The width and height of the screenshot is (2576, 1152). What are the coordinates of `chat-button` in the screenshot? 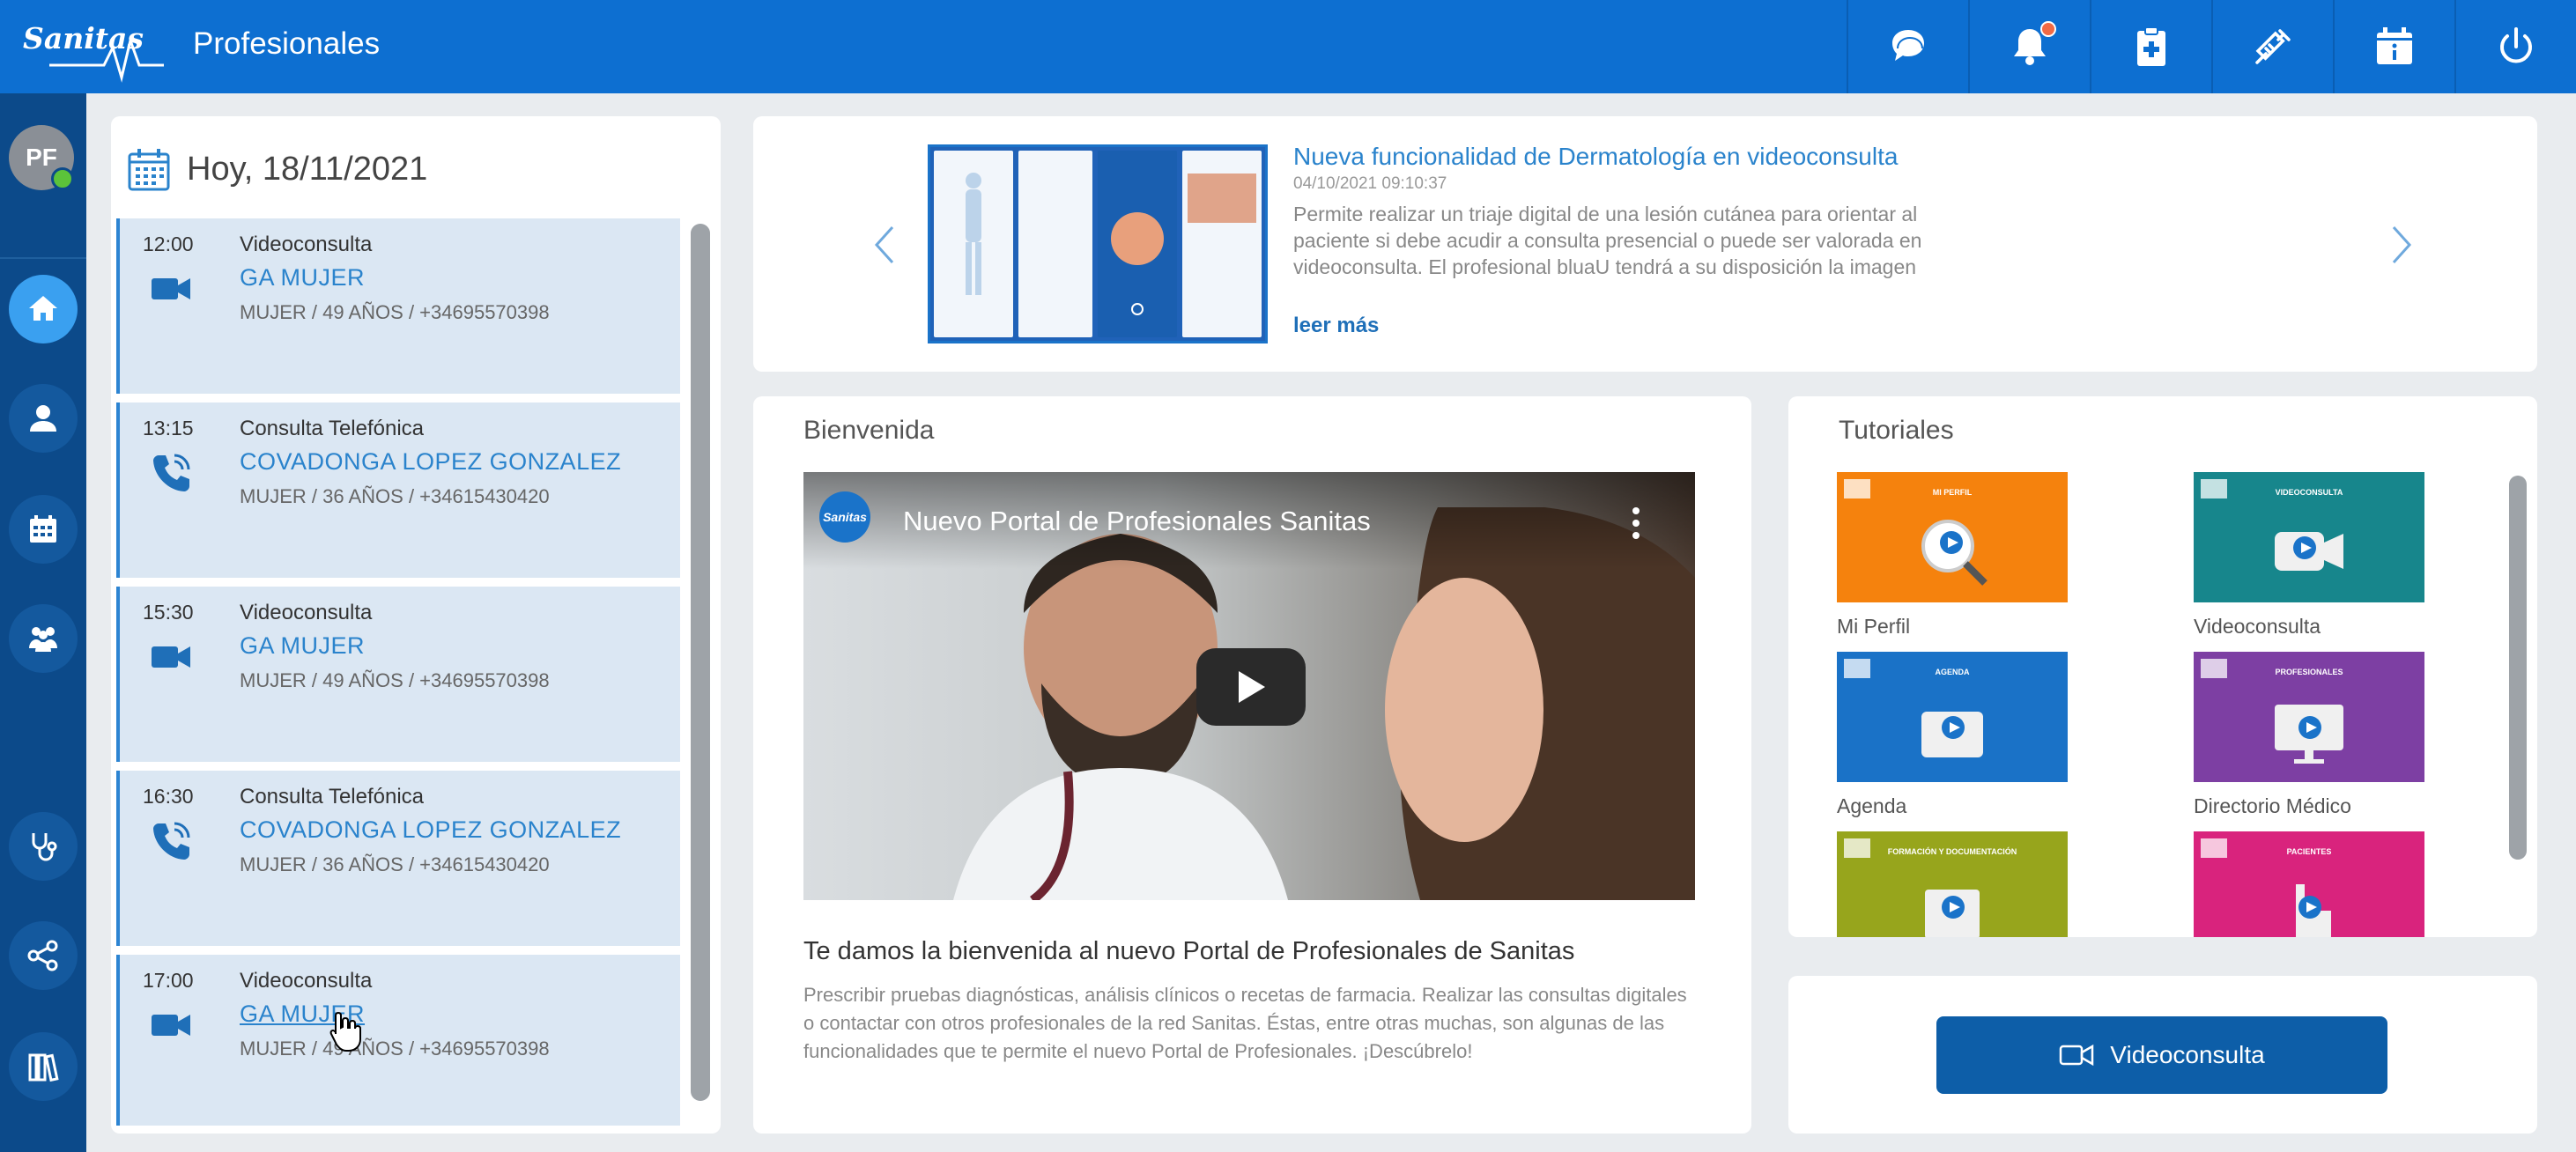 It's located at (1908, 46).